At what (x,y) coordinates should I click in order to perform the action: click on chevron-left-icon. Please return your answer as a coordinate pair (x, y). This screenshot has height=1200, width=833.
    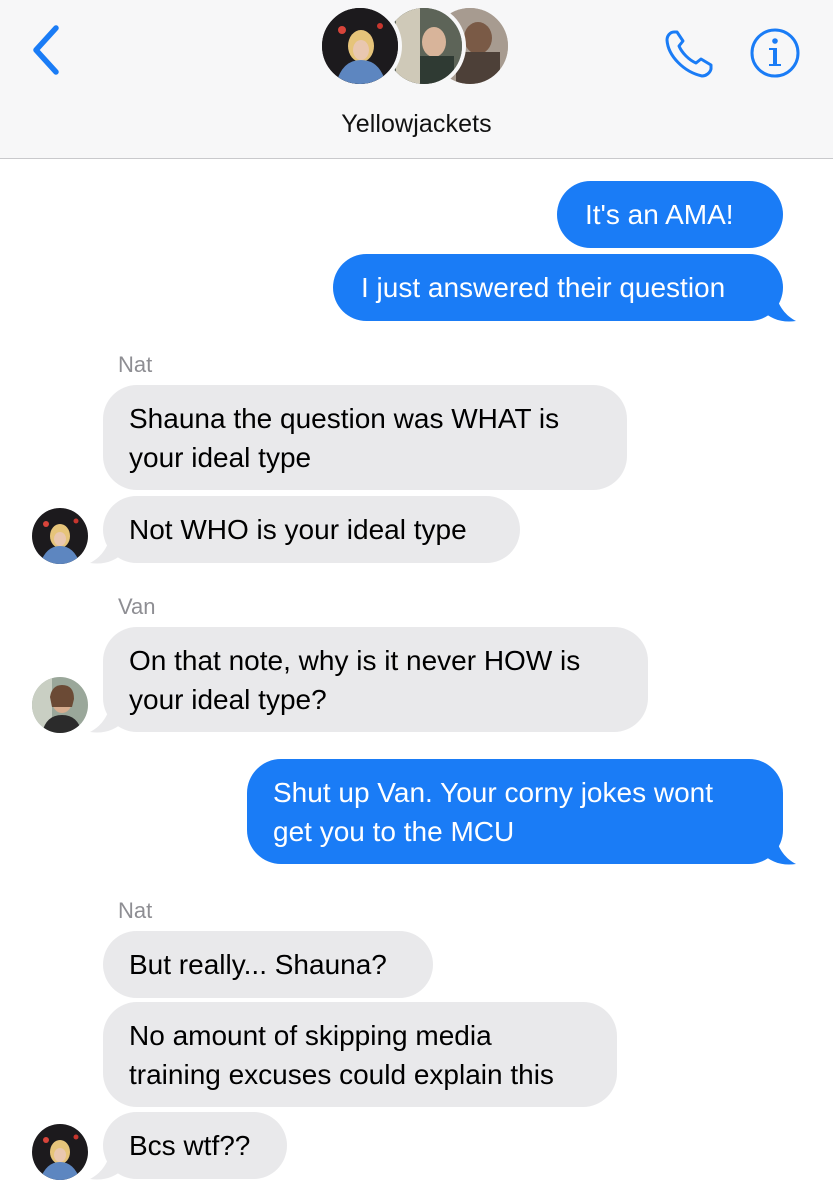
    Looking at the image, I should click on (46, 50).